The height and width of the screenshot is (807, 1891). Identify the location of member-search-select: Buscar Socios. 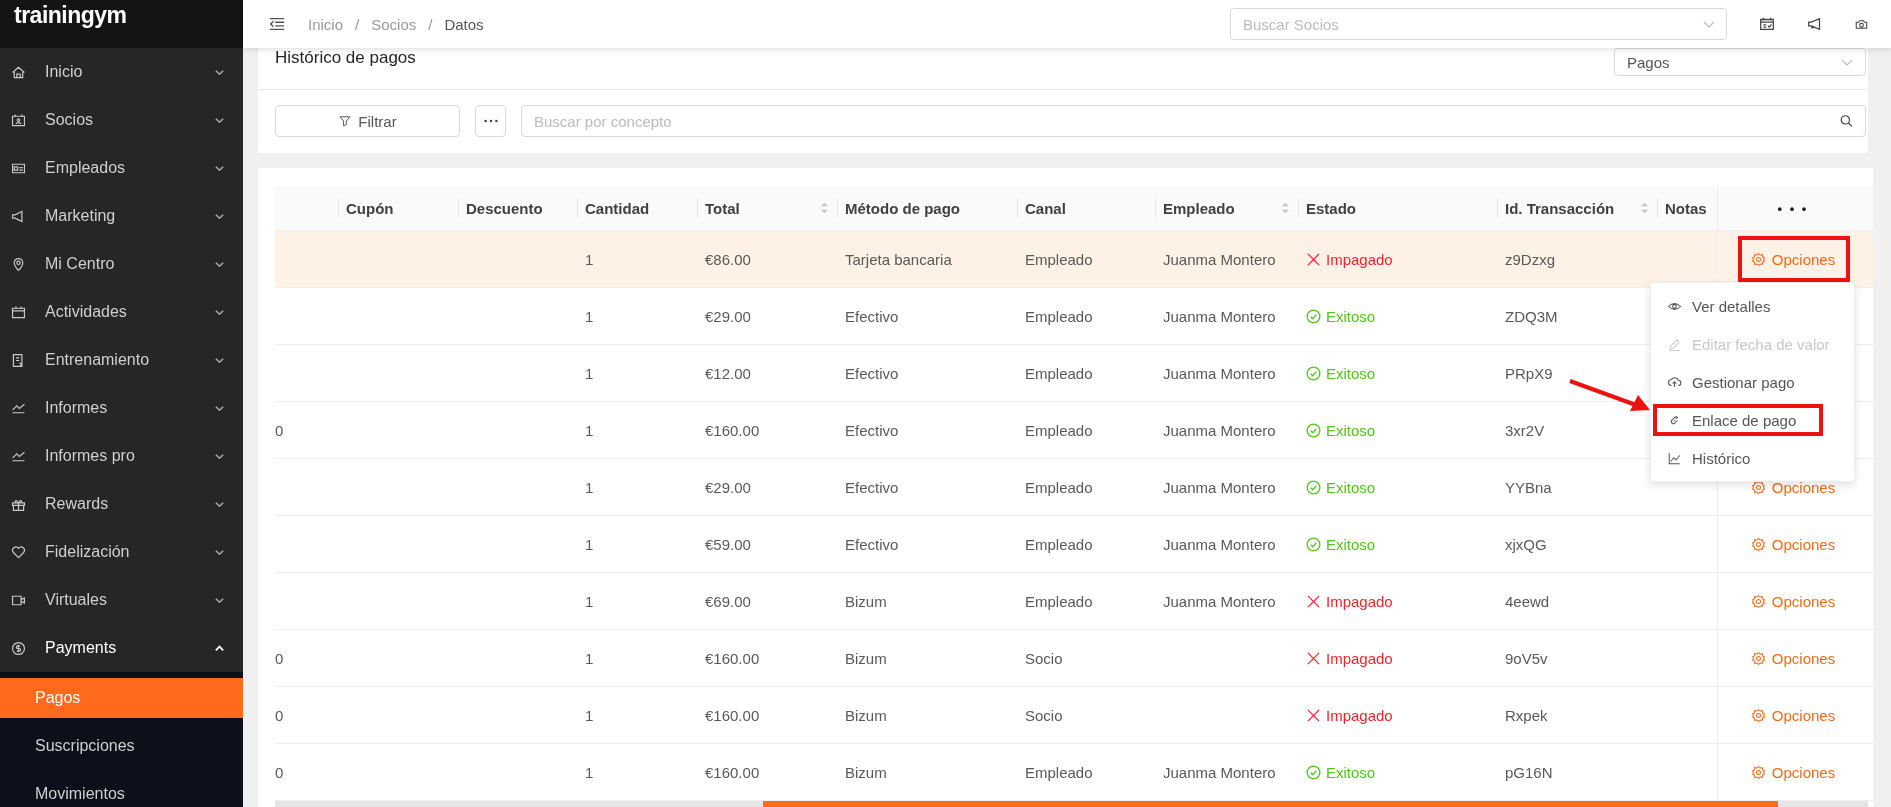
(1478, 24).